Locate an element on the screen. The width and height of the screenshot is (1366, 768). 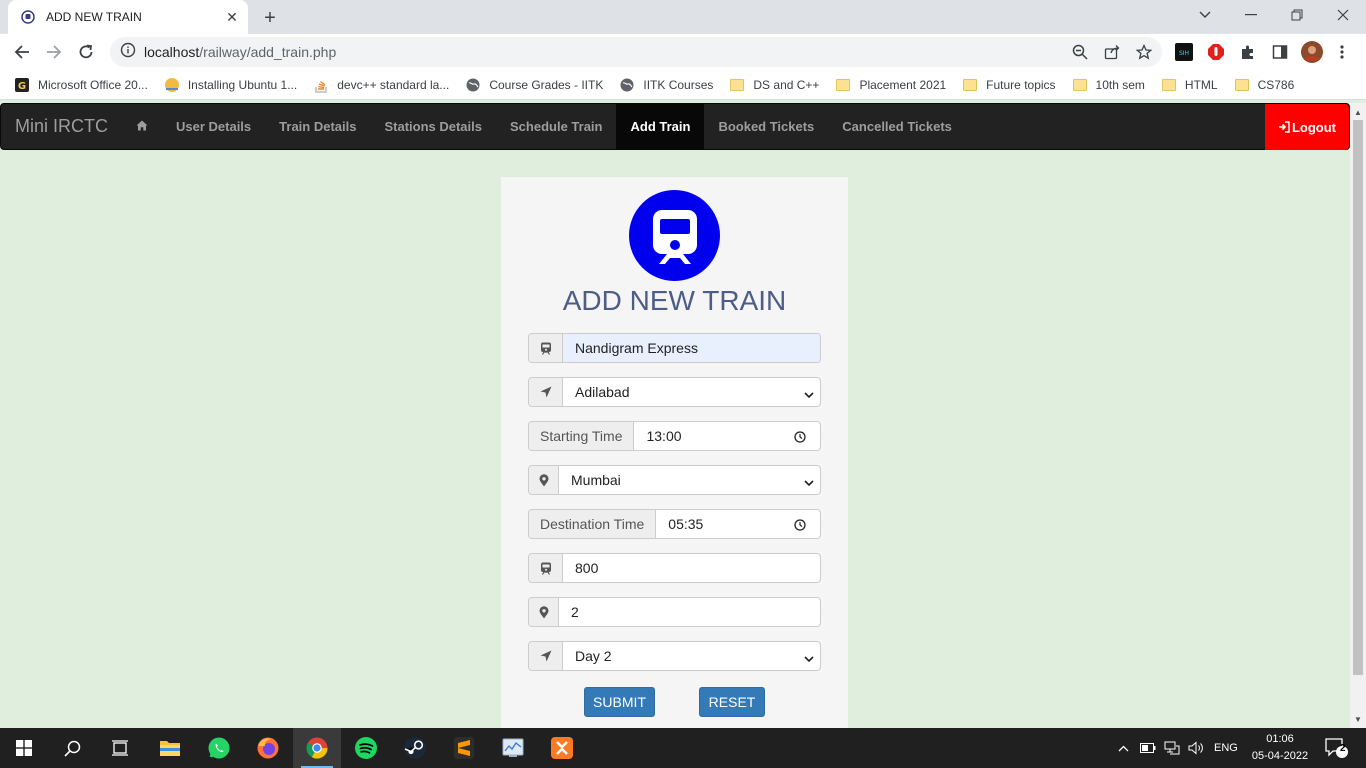
nav-home is located at coordinates (142, 127).